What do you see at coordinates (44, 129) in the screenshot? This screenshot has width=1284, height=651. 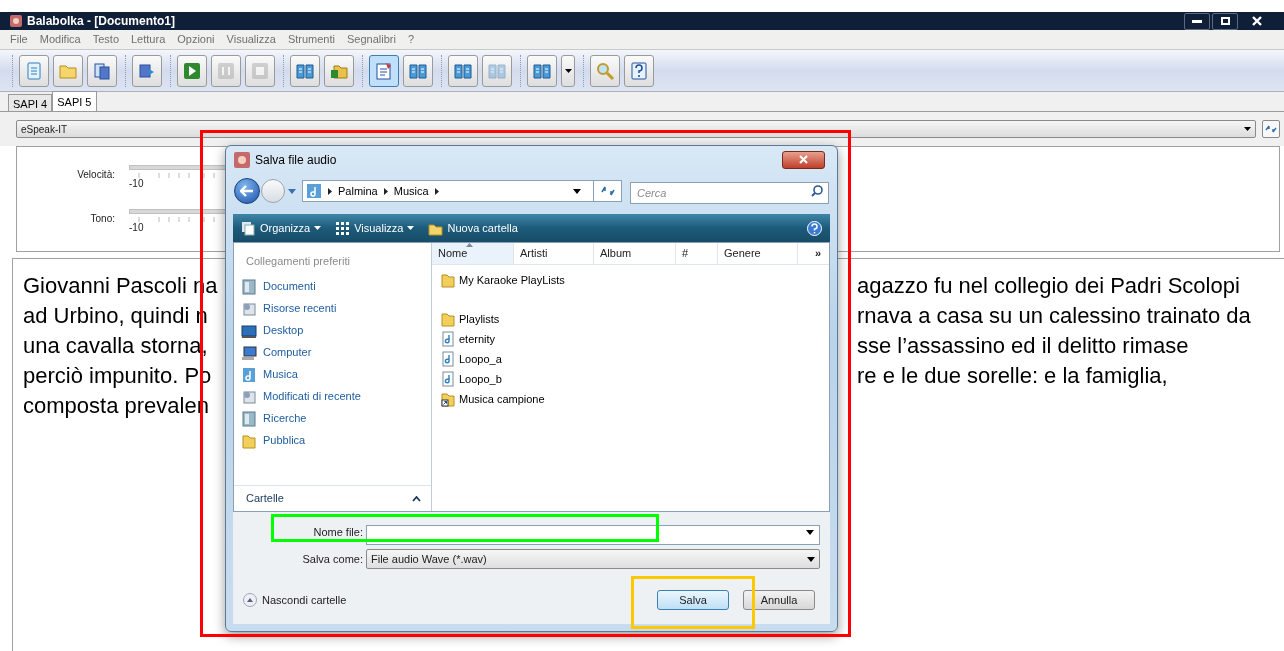 I see `voice-name: eSpeak-IT` at bounding box center [44, 129].